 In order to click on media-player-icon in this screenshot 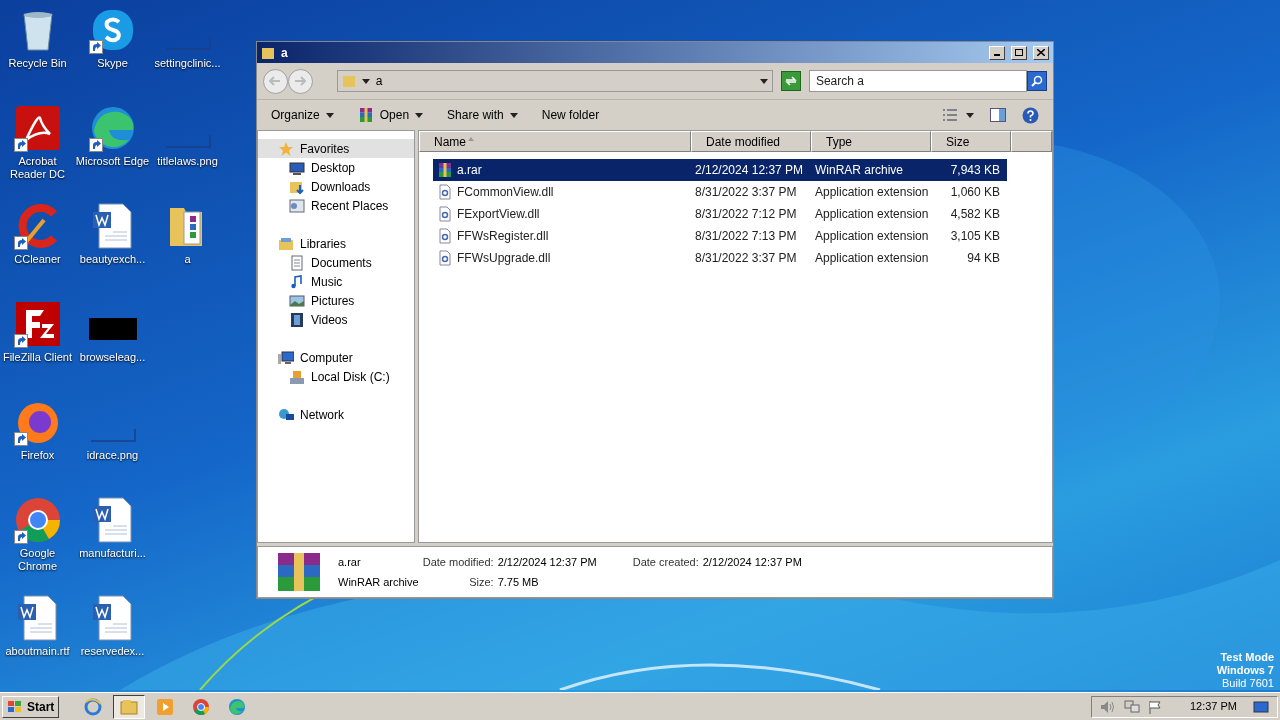, I will do `click(165, 706)`.